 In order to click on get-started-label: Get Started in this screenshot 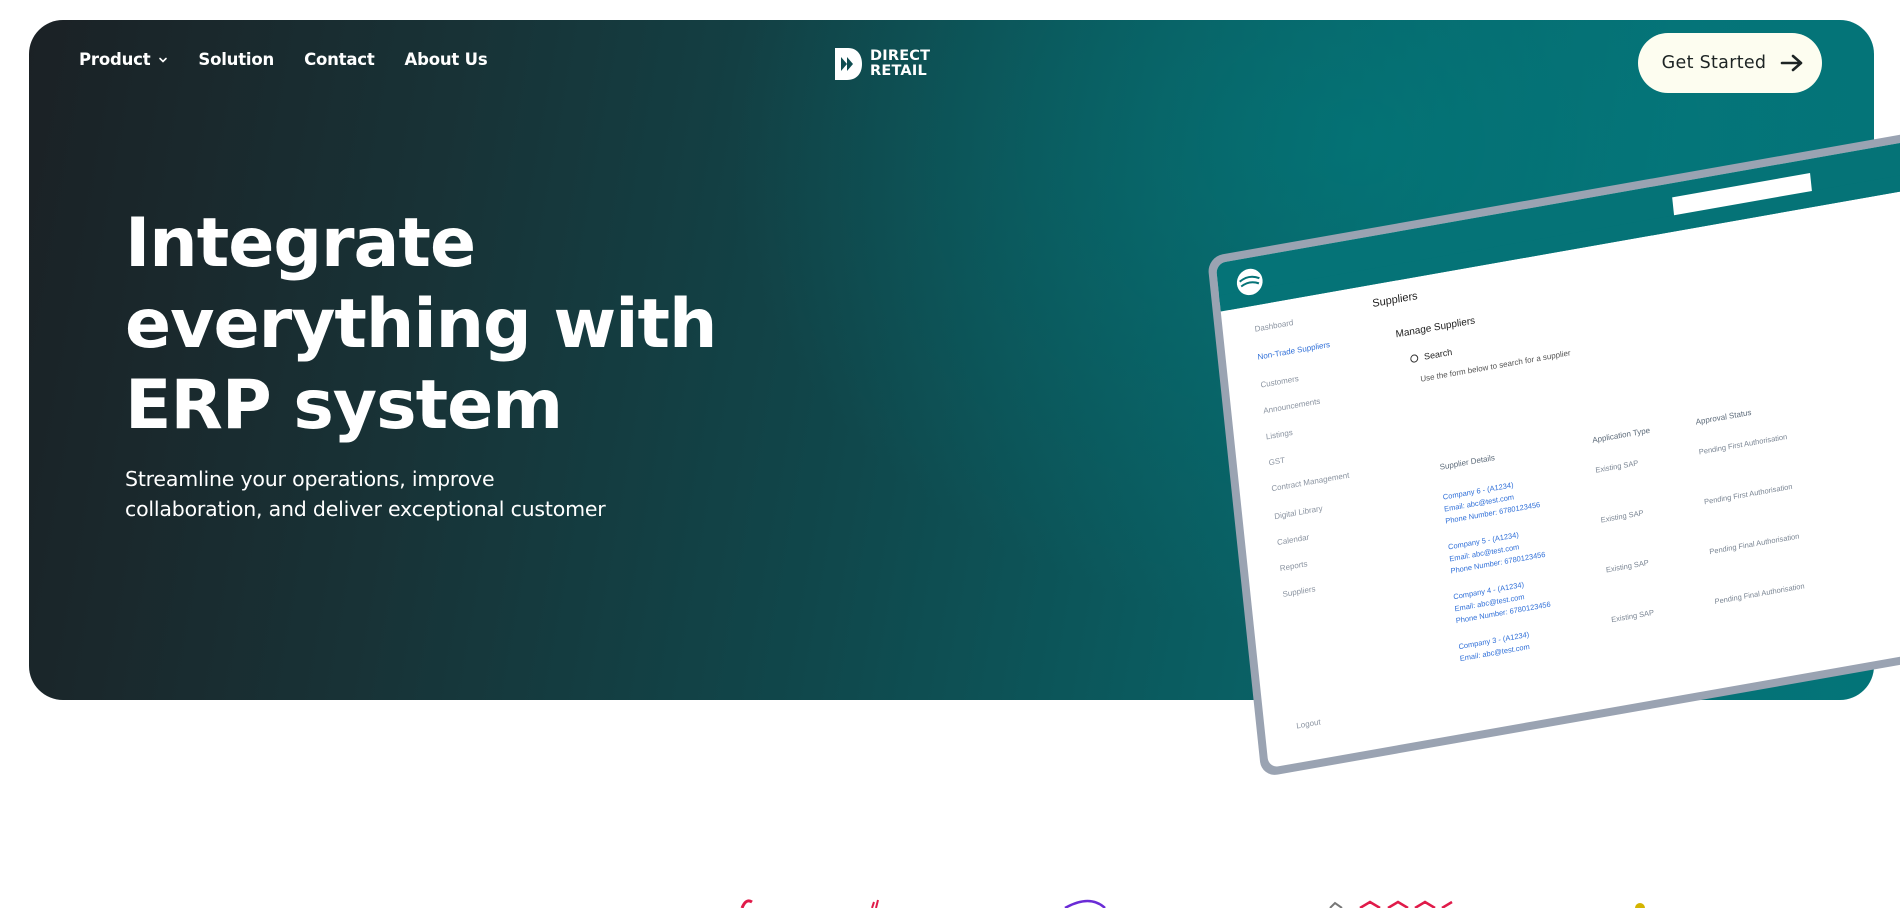, I will do `click(1714, 63)`.